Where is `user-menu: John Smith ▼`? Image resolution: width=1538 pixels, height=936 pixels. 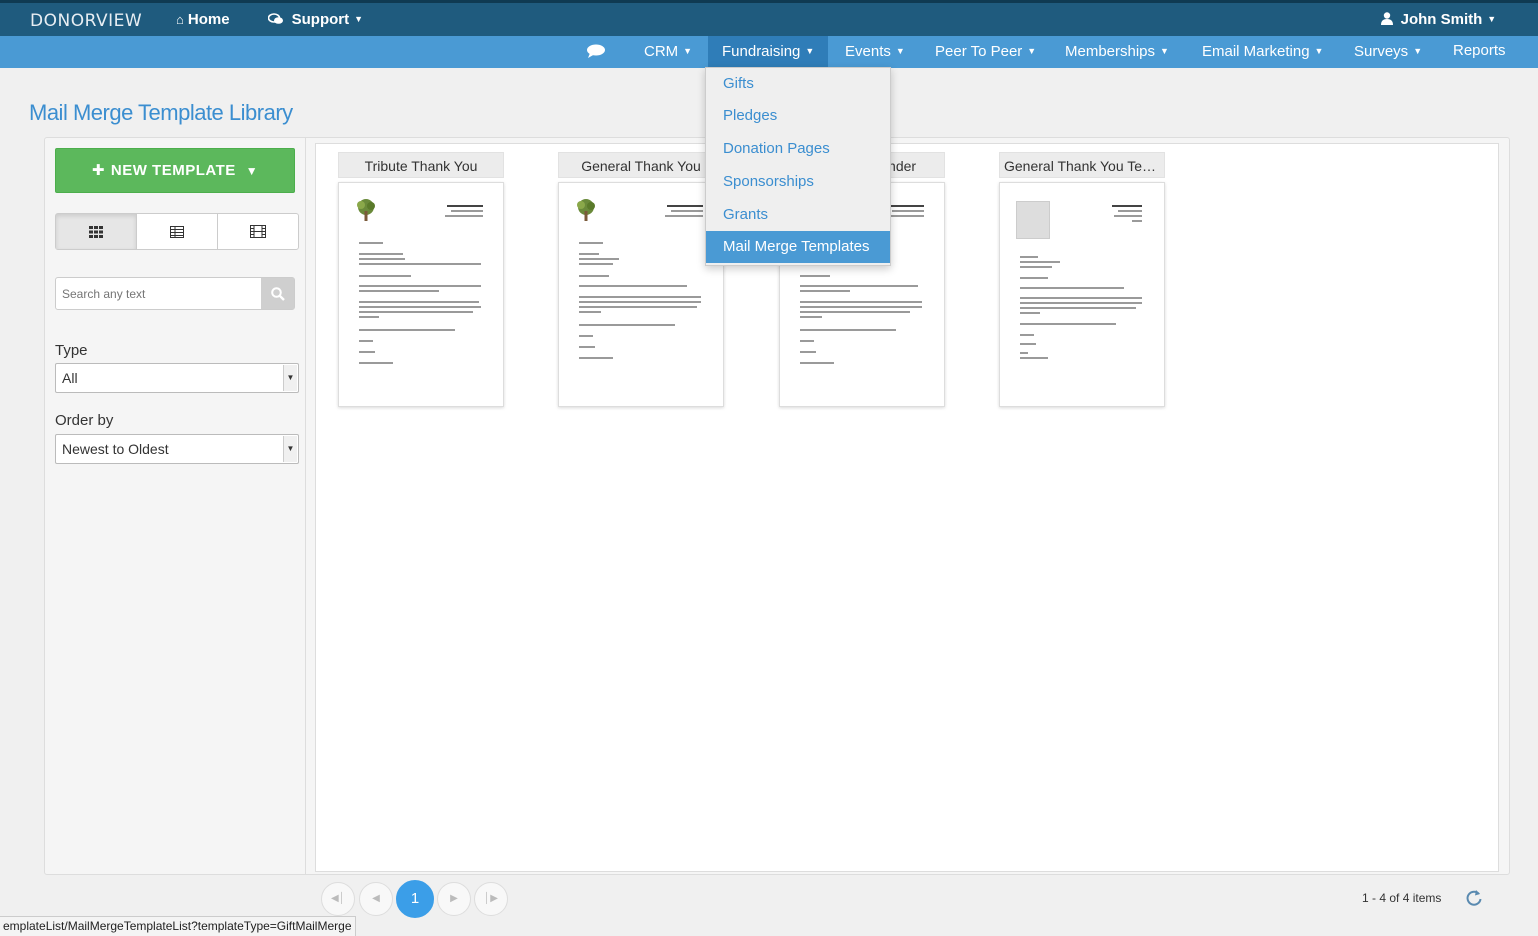 user-menu: John Smith ▼ is located at coordinates (1438, 19).